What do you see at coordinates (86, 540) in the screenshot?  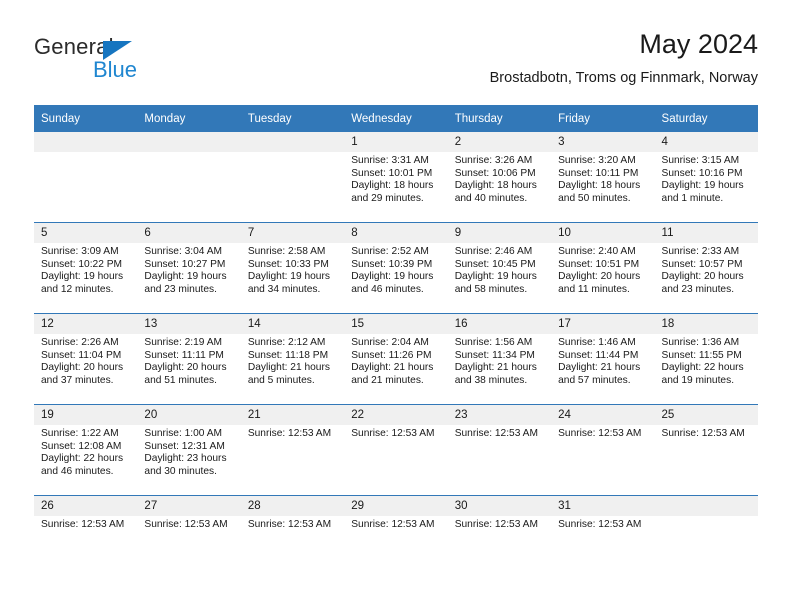 I see `calendar-day-cell: 26 Sunrise: 12:53 AM` at bounding box center [86, 540].